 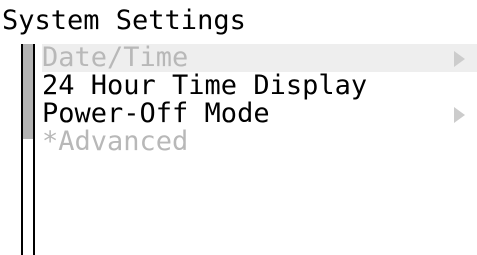 I want to click on scrollbar, so click(x=28, y=149).